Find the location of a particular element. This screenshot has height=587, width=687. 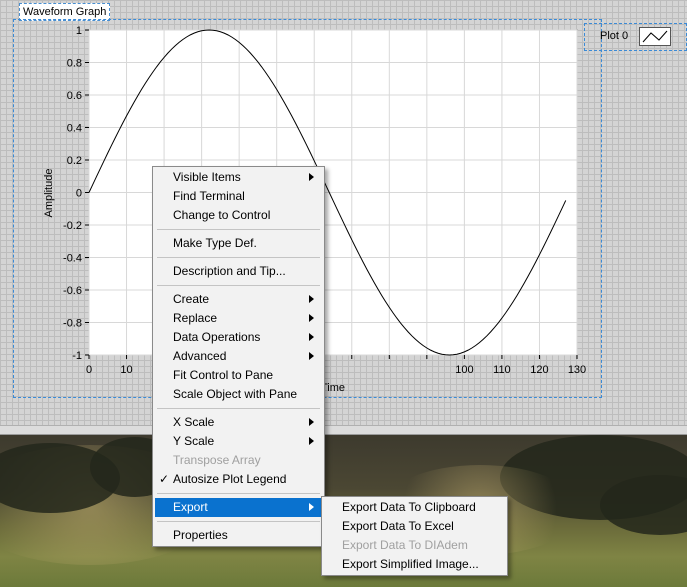

menu-item-advanced: Advanced is located at coordinates (238, 356).